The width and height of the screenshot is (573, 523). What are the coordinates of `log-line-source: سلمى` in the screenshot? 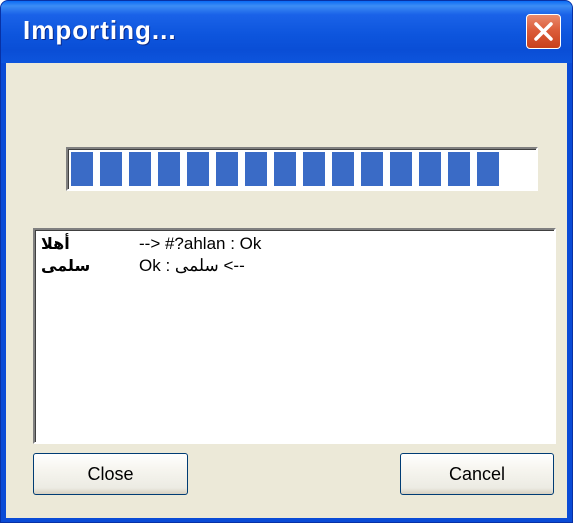 It's located at (66, 265).